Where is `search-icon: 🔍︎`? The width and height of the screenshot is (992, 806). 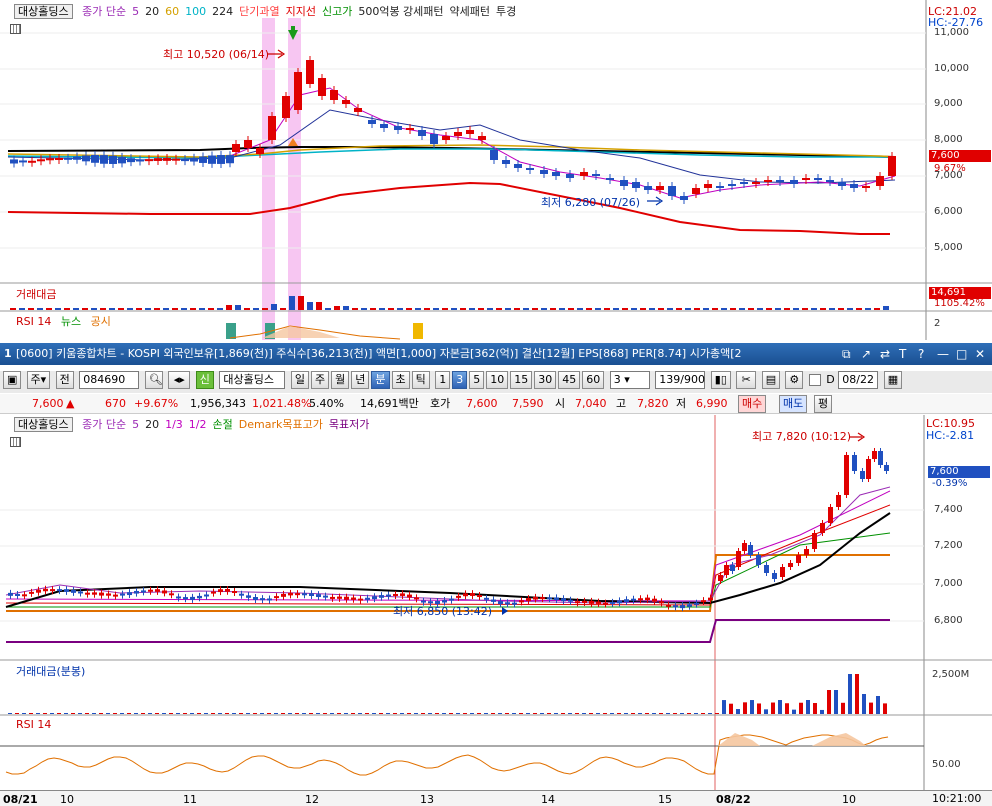 search-icon: 🔍︎ is located at coordinates (153, 380).